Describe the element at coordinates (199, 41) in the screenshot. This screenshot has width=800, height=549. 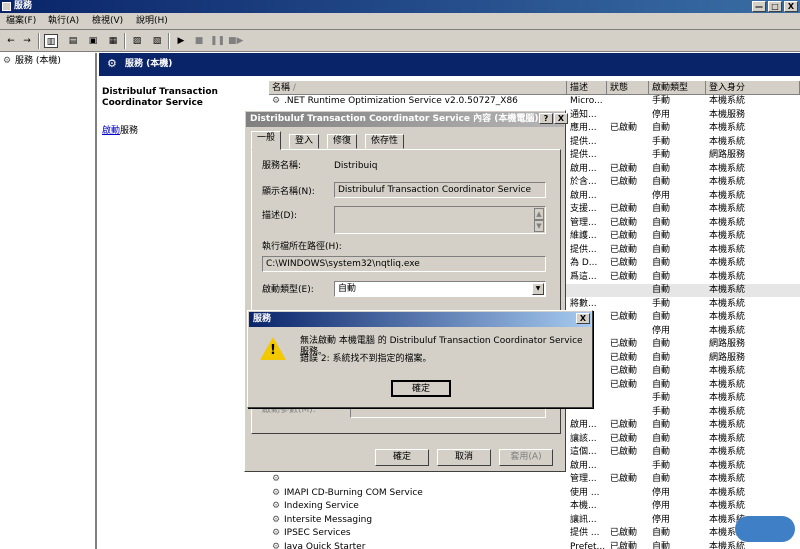
I see `stop-service-icon: ■` at that location.